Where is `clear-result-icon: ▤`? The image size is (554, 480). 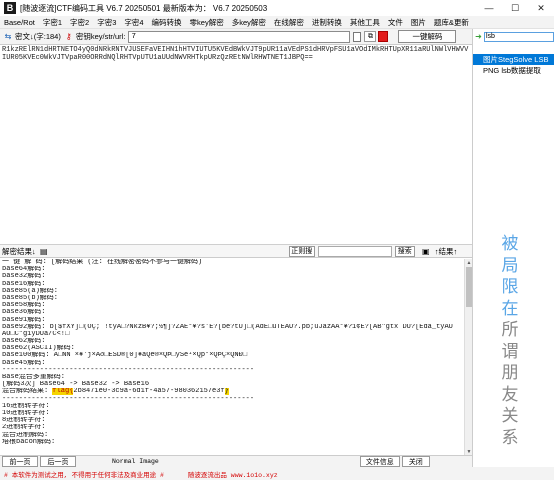 clear-result-icon: ▤ is located at coordinates (44, 251).